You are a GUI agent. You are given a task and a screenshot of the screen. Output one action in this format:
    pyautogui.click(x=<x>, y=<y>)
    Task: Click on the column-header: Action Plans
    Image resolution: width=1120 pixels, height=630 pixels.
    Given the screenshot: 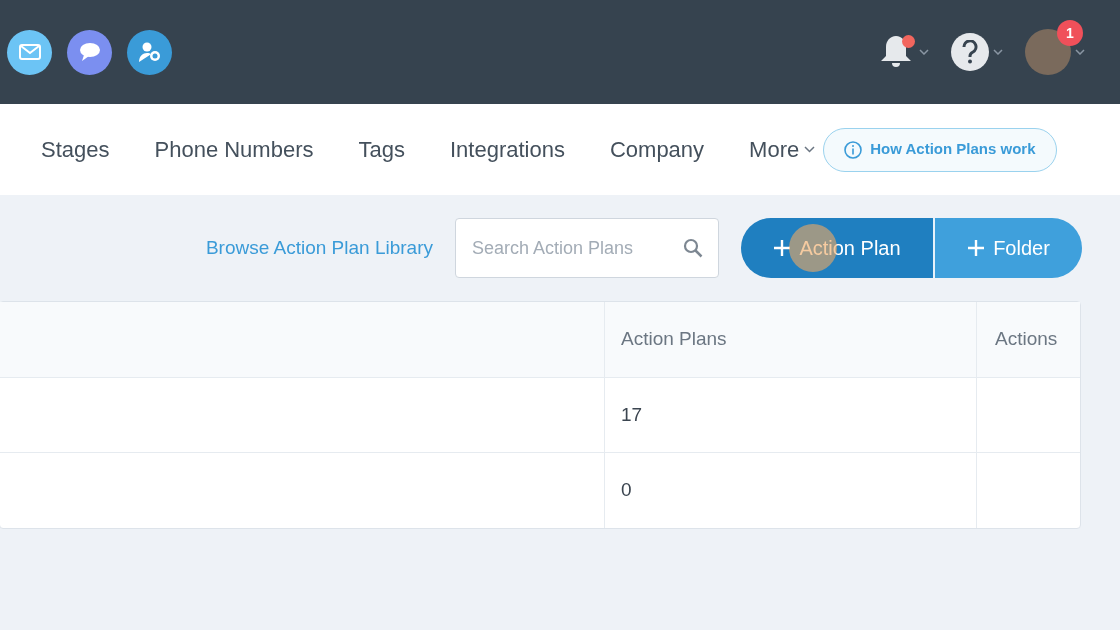 What is the action you would take?
    pyautogui.click(x=790, y=339)
    